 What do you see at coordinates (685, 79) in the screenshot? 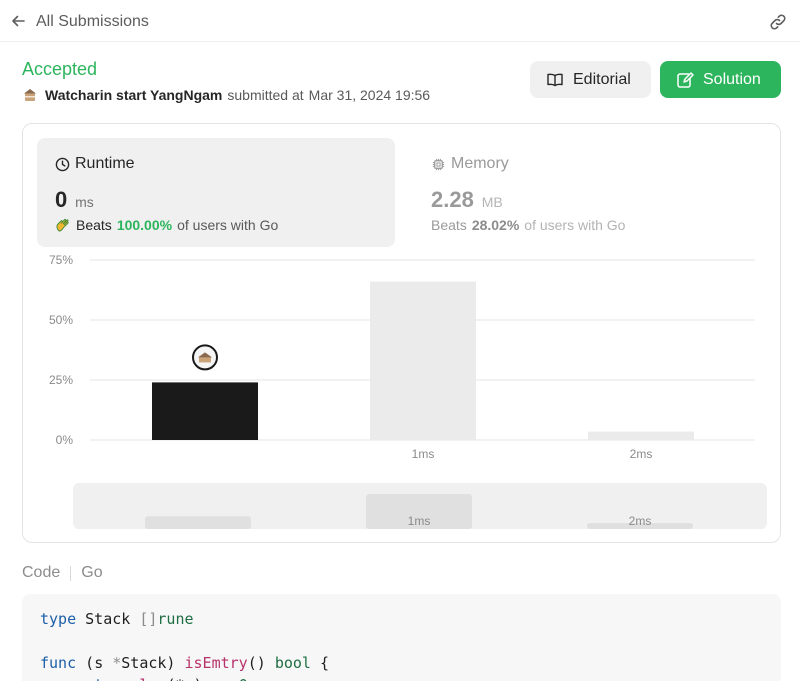
I see `edit-icon` at bounding box center [685, 79].